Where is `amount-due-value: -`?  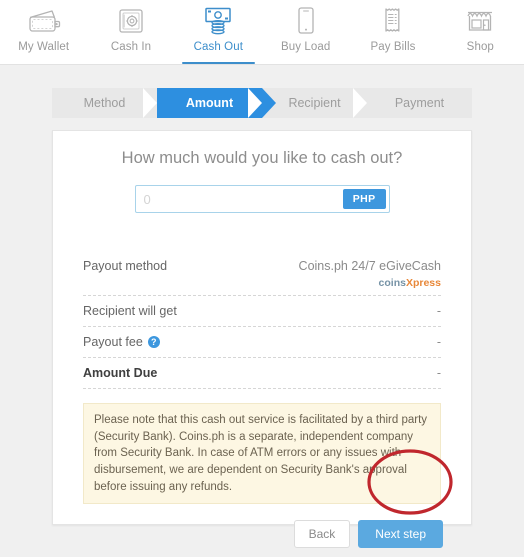
amount-due-value: - is located at coordinates (438, 373).